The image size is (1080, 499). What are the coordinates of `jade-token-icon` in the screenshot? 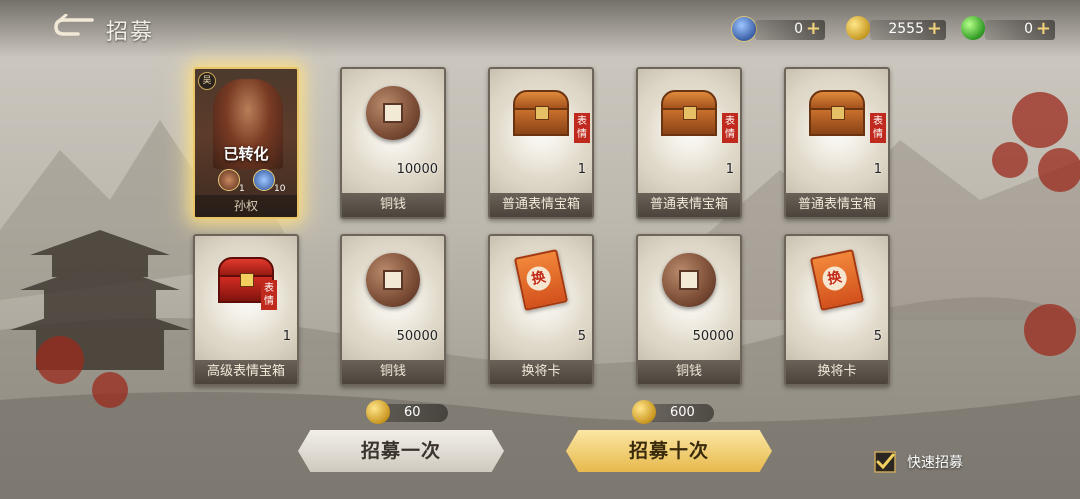 It's located at (744, 29).